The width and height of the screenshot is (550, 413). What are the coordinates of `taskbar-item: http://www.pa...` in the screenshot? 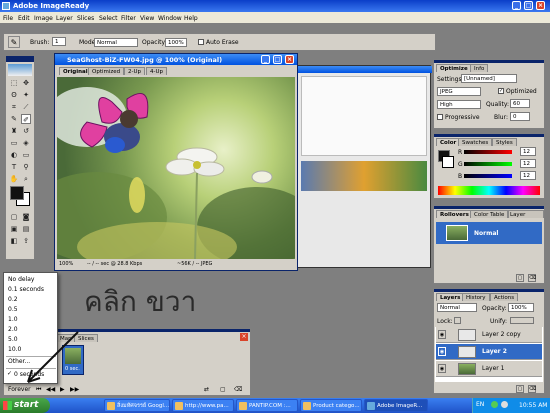 It's located at (203, 405).